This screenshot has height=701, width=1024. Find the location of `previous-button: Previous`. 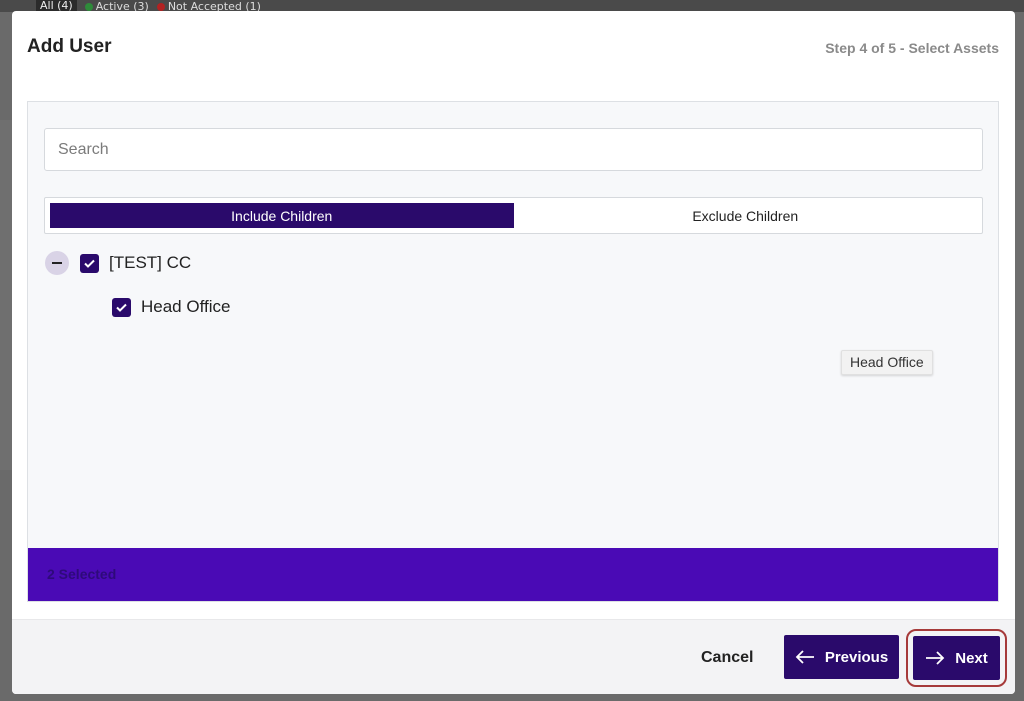

previous-button: Previous is located at coordinates (841, 657).